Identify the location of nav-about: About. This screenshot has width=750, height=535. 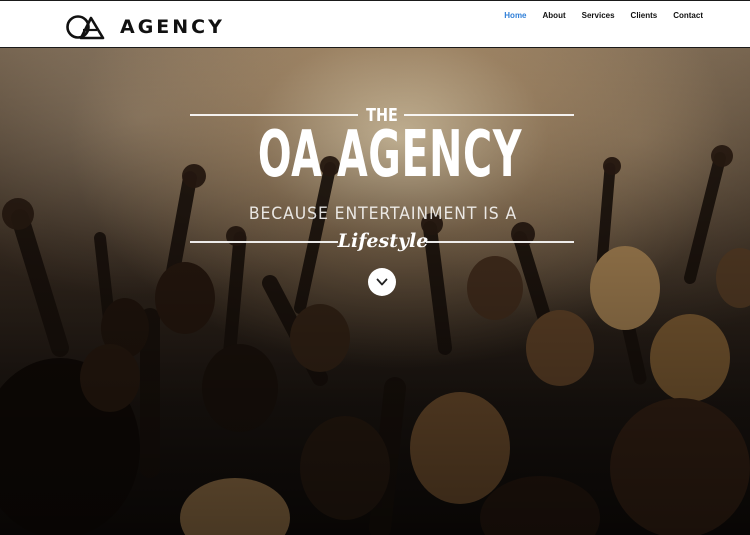
(554, 15).